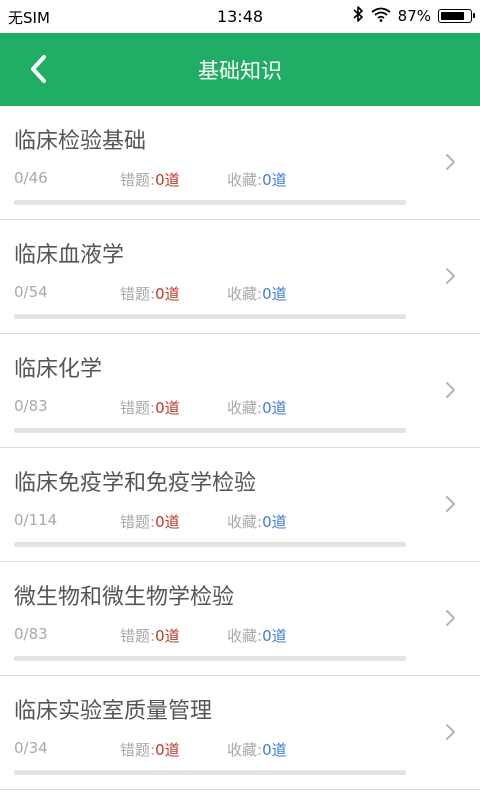 This screenshot has width=480, height=800. Describe the element at coordinates (124, 597) in the screenshot. I see `item-title: 微生物和微生物学检验` at that location.